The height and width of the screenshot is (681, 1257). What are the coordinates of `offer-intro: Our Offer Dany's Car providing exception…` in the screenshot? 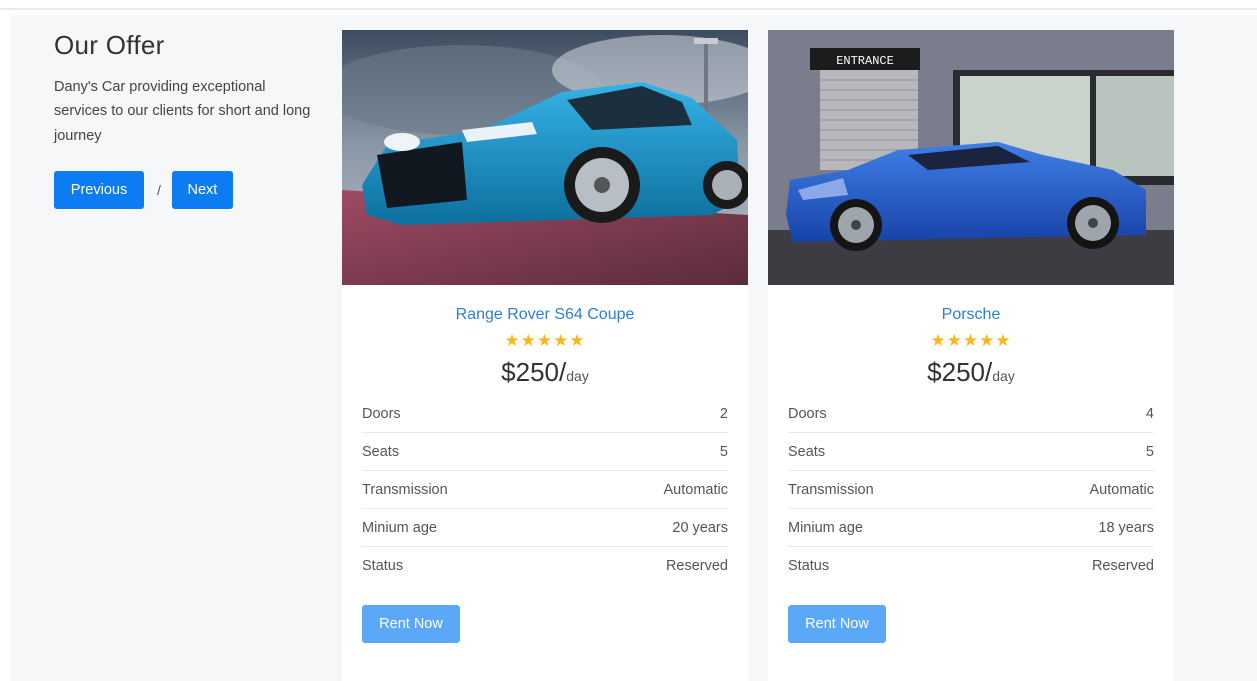 It's located at (184, 120).